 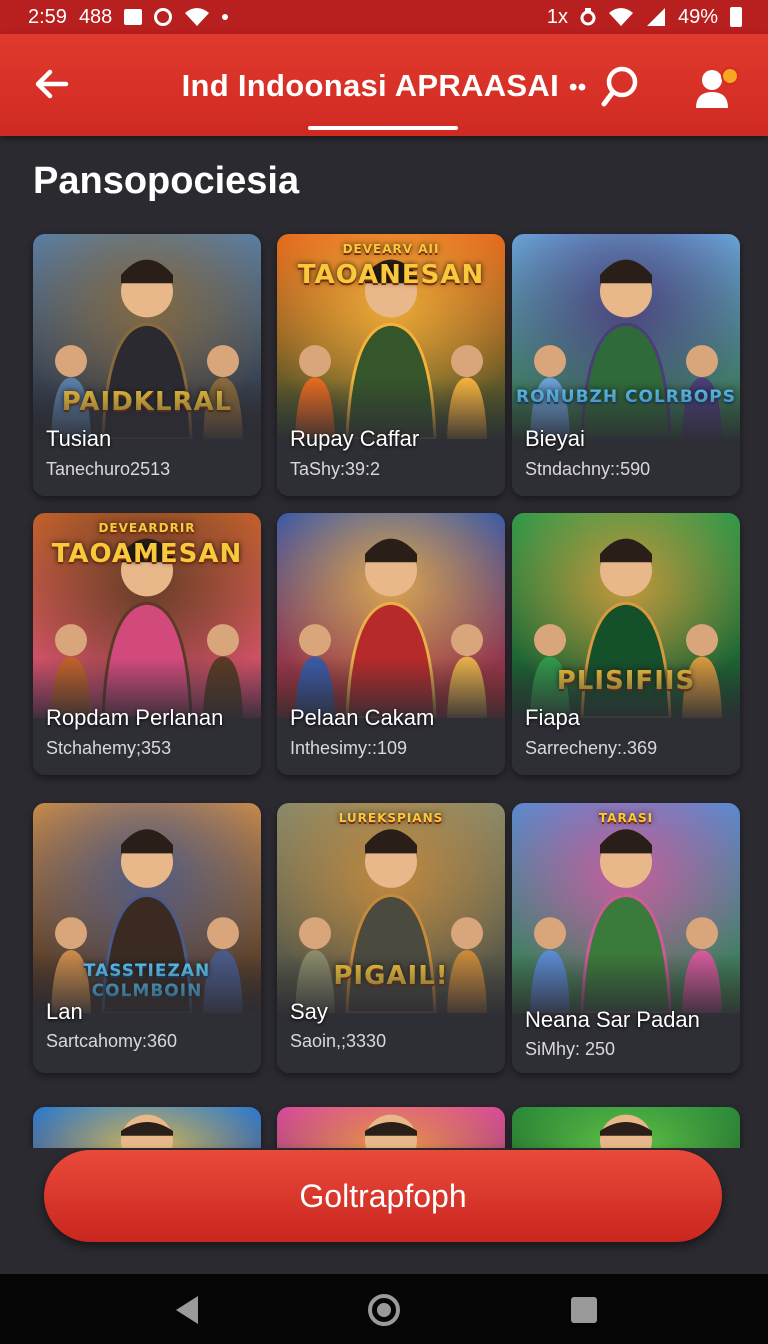 What do you see at coordinates (349, 748) in the screenshot?
I see `game-stats: Inthesimy::109` at bounding box center [349, 748].